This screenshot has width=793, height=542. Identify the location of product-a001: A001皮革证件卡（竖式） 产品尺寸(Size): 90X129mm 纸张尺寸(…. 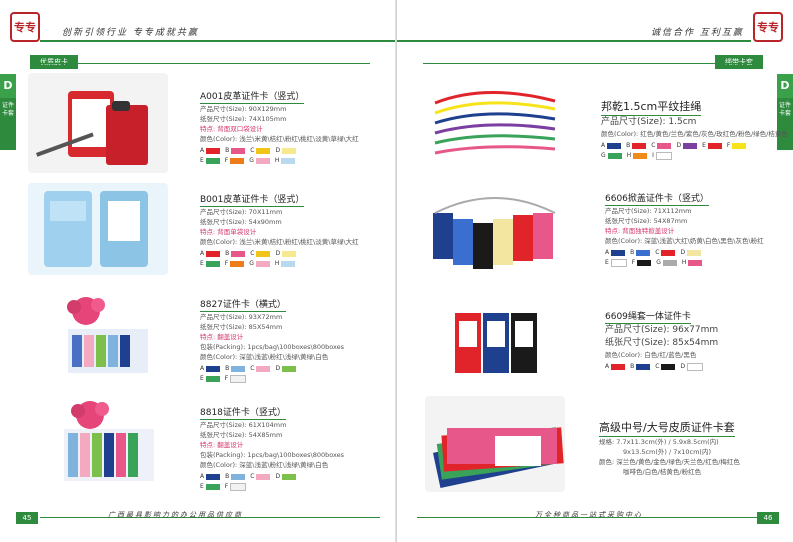
(279, 125).